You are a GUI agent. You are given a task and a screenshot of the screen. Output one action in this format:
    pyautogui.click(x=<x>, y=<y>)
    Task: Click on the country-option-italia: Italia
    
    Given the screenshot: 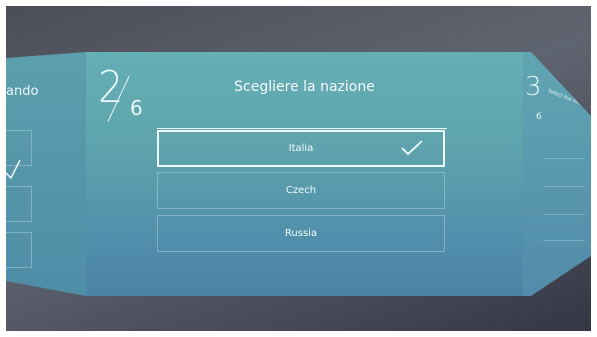 What is the action you would take?
    pyautogui.click(x=301, y=148)
    